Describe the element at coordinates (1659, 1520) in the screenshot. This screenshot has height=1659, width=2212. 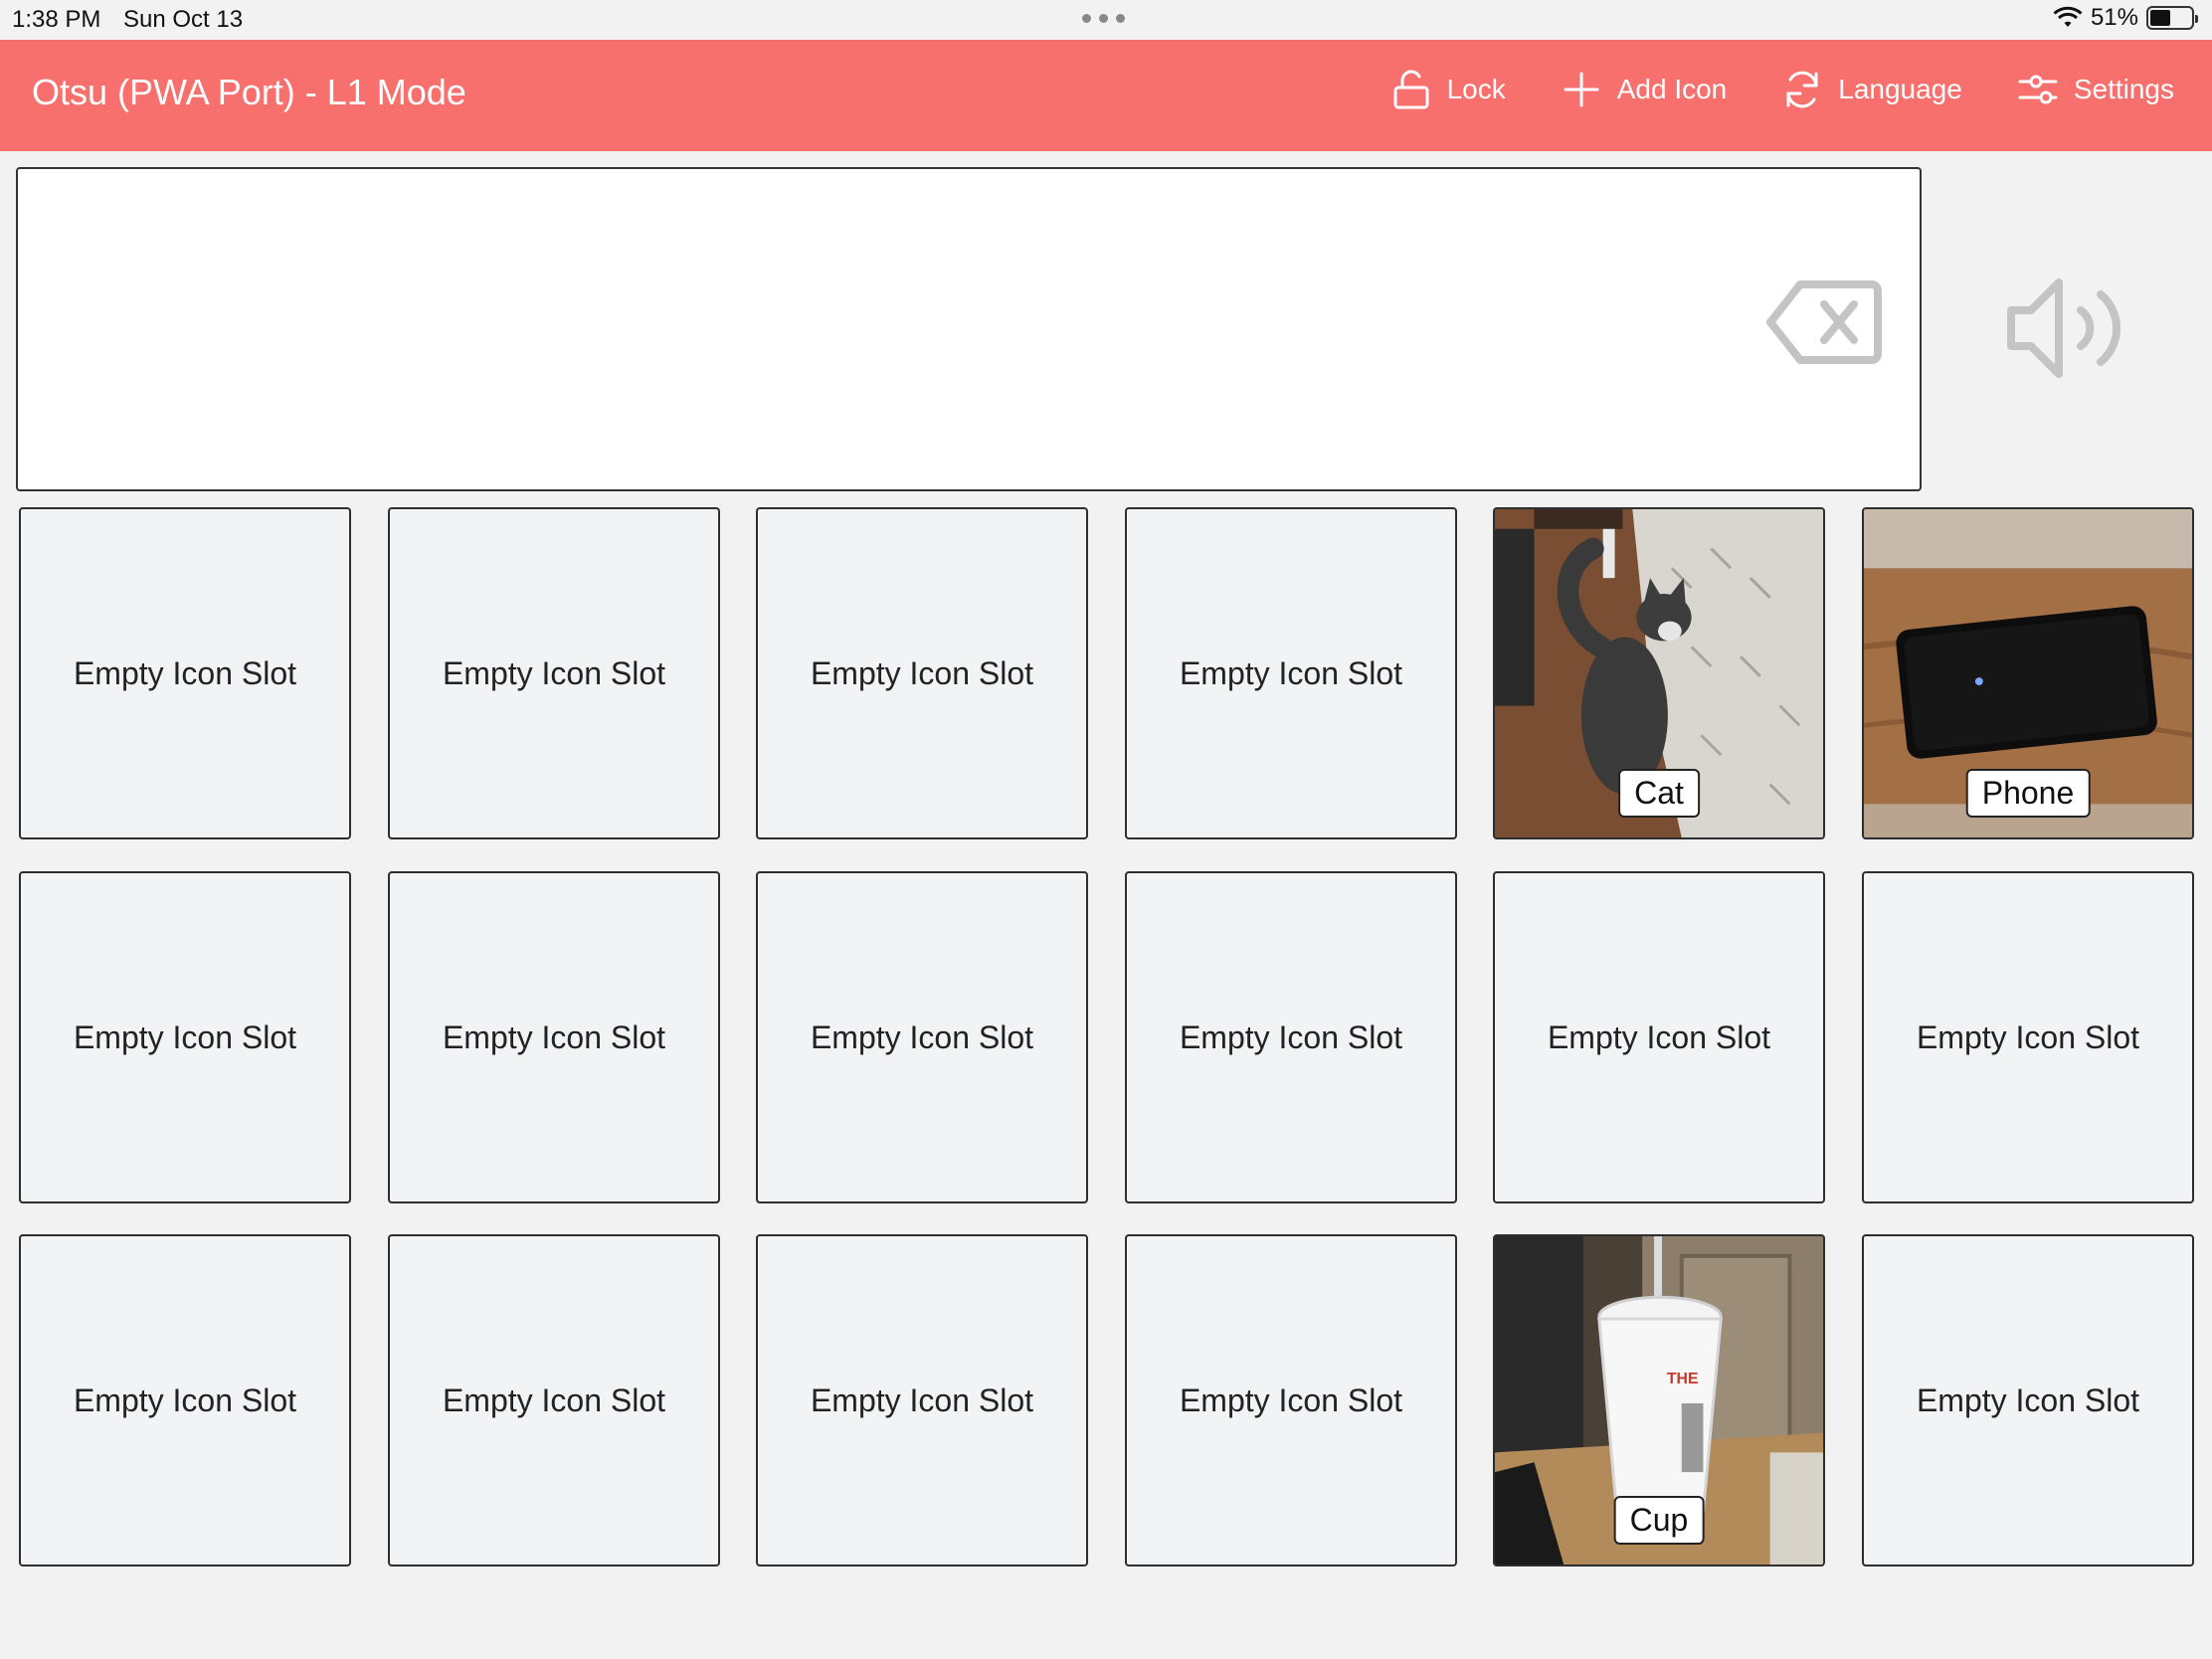
I see `tile-label: Cup` at that location.